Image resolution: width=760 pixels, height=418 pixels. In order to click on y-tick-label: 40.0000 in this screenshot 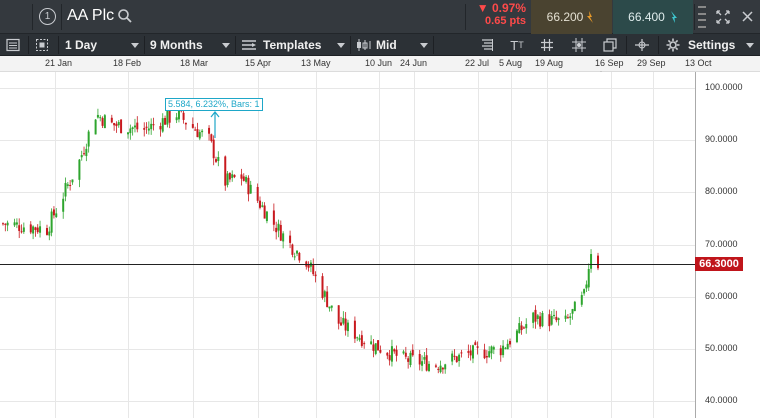, I will do `click(721, 400)`.